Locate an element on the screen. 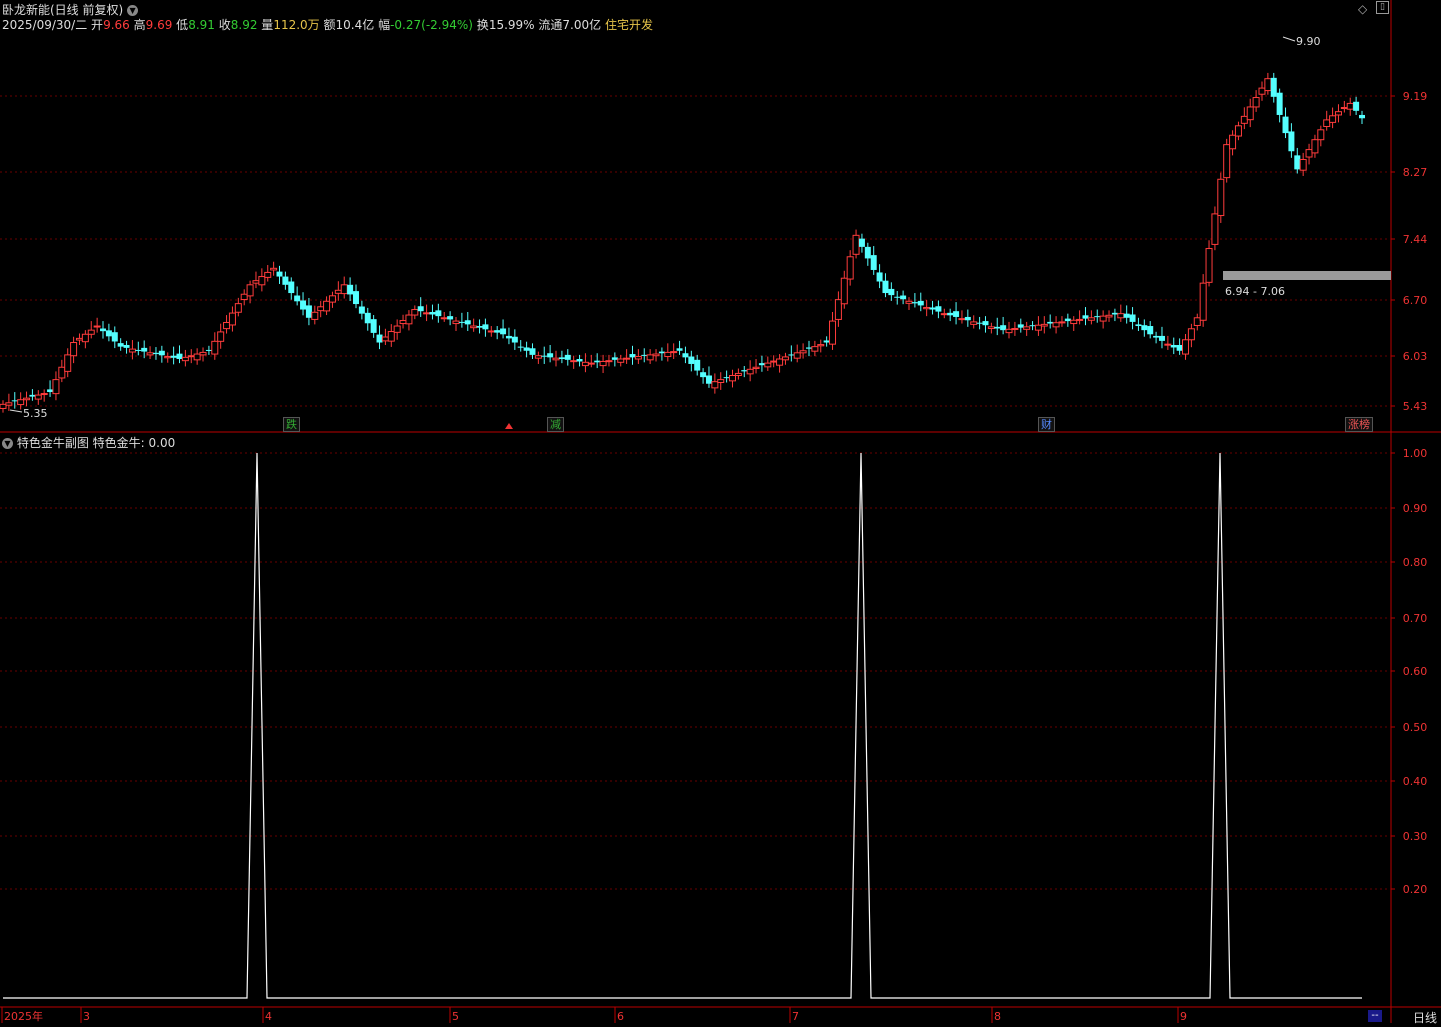 The image size is (1441, 1027). diamond-icon: ◇ is located at coordinates (1362, 9).